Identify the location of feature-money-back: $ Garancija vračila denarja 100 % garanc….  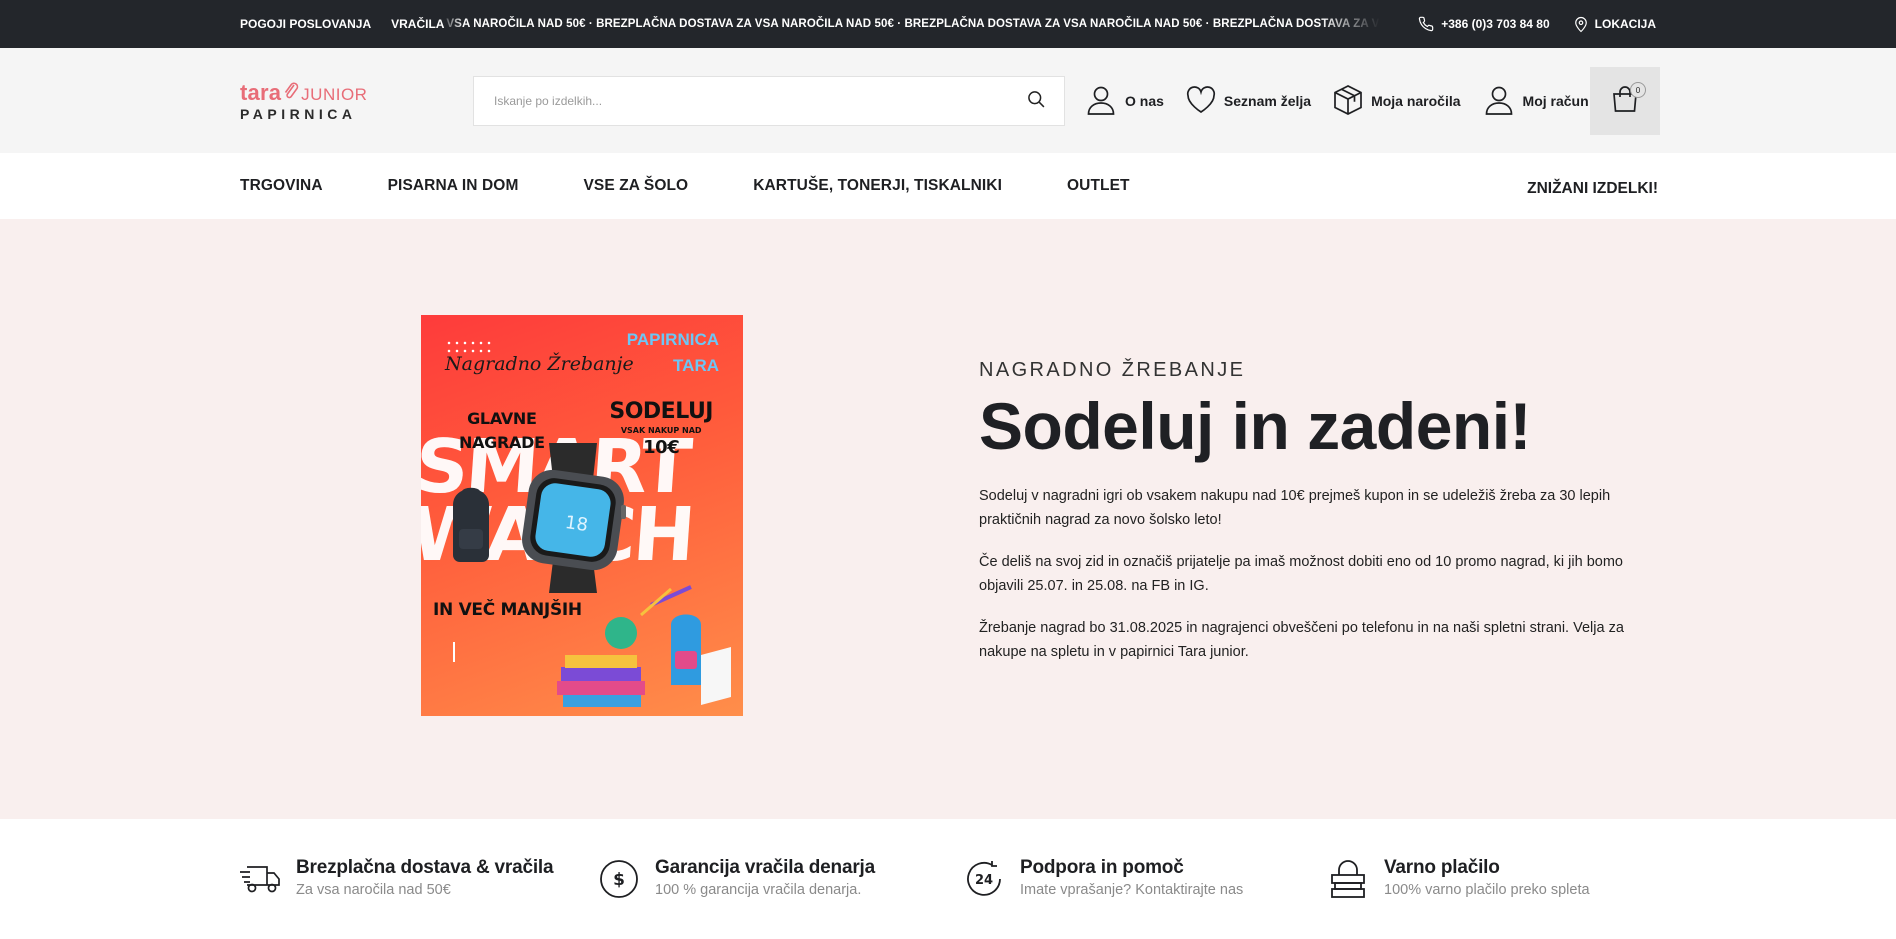
(736, 879).